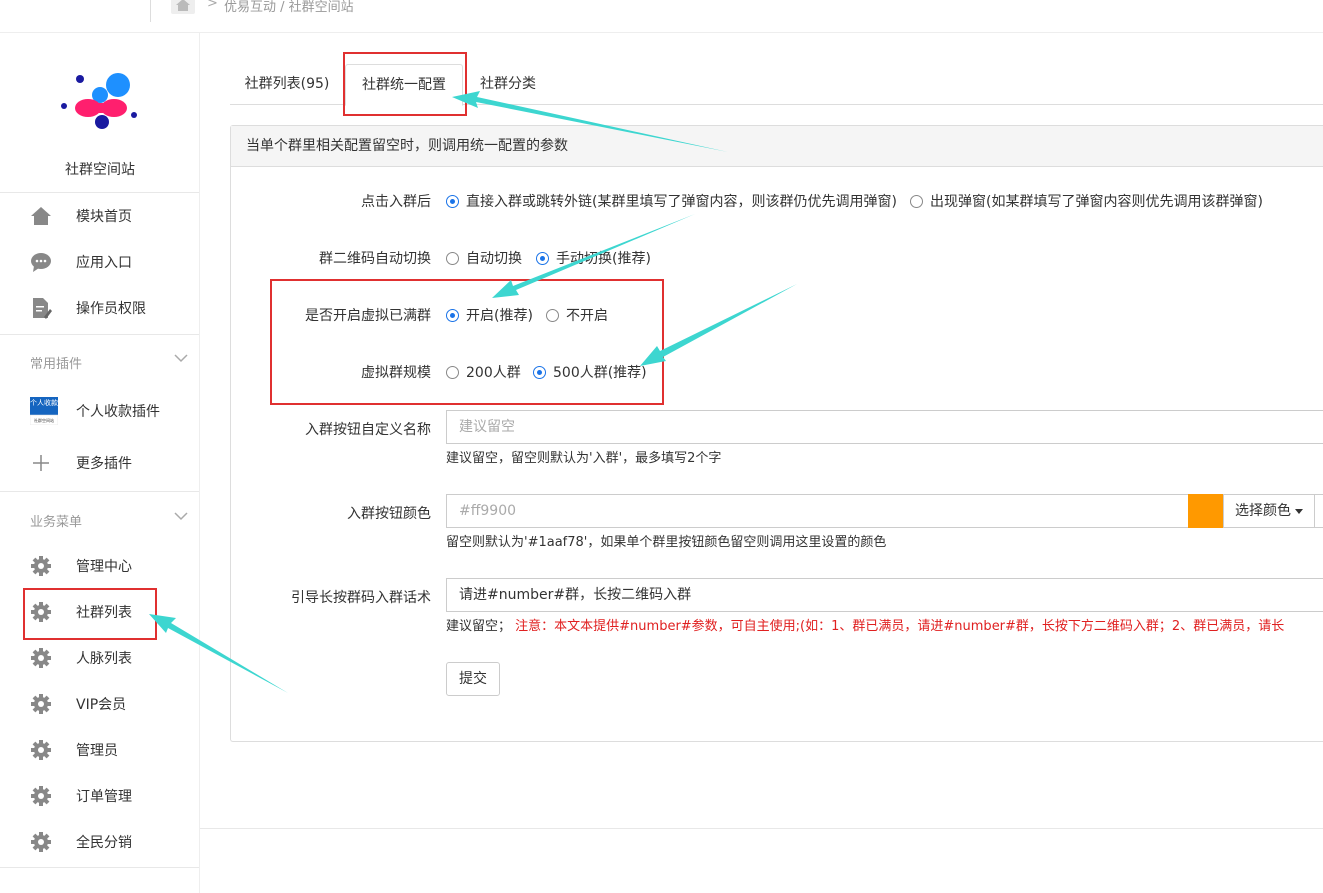 The width and height of the screenshot is (1323, 893). I want to click on button-name-input: 建议留空, so click(884, 427).